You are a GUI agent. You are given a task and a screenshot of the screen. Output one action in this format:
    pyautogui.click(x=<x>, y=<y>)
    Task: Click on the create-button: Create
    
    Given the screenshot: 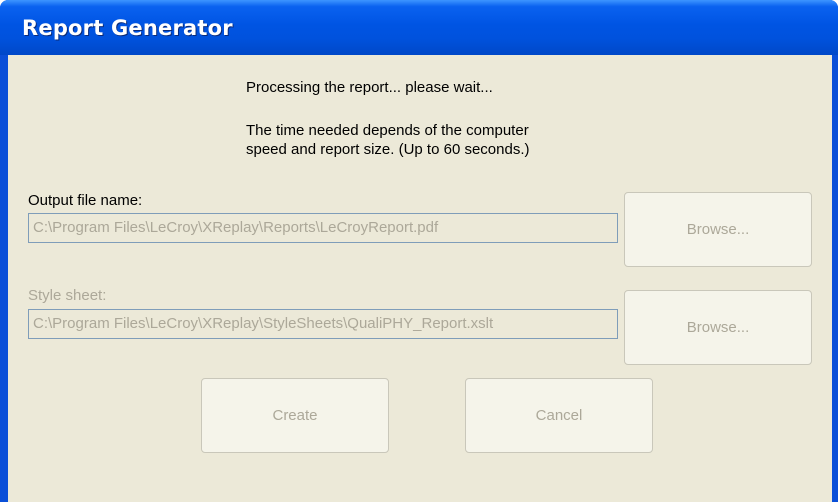 What is the action you would take?
    pyautogui.click(x=295, y=415)
    